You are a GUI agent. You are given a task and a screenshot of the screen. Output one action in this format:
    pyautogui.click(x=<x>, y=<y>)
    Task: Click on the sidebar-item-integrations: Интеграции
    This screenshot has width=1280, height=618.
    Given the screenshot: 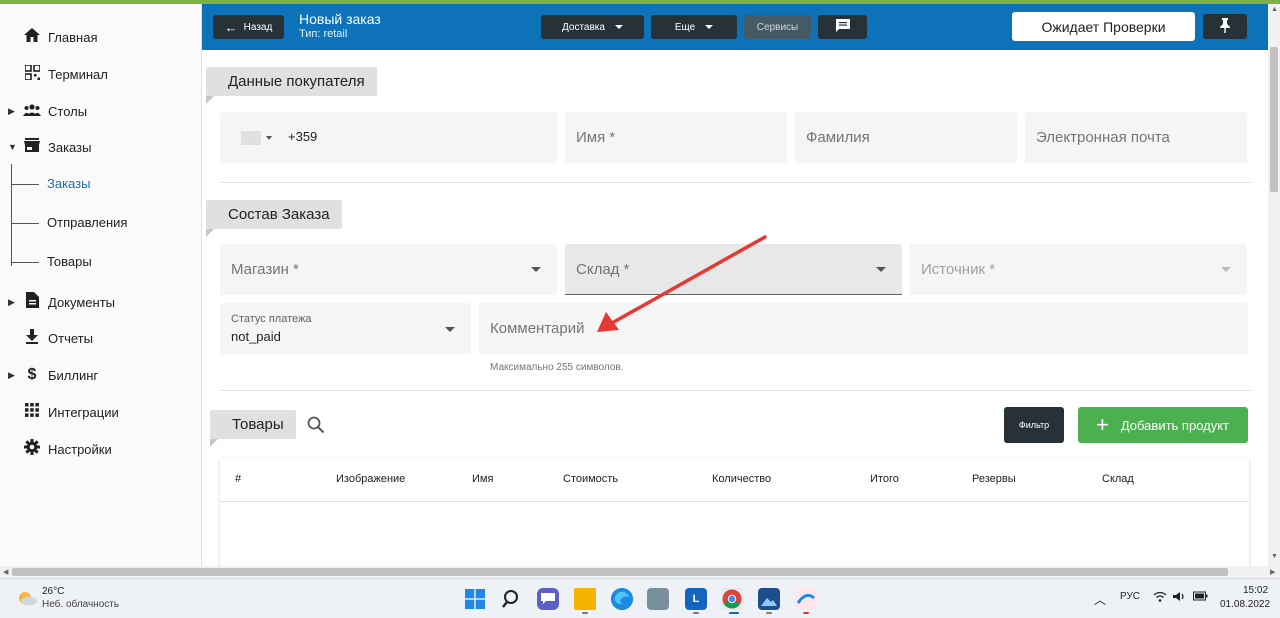 What is the action you would take?
    pyautogui.click(x=100, y=412)
    